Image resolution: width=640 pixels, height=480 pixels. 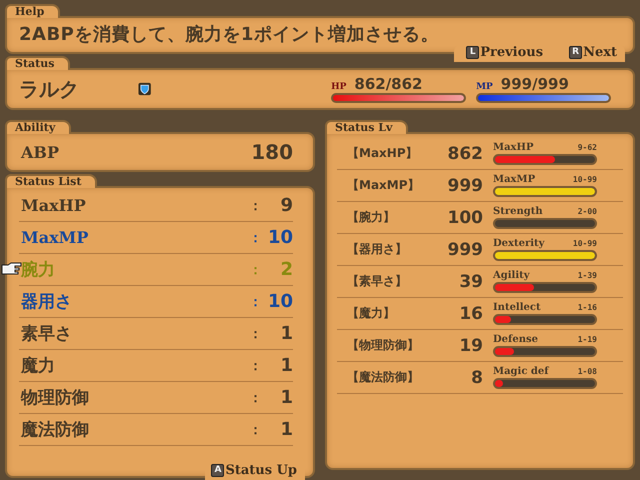 I want to click on stat-value: 9, so click(x=286, y=205).